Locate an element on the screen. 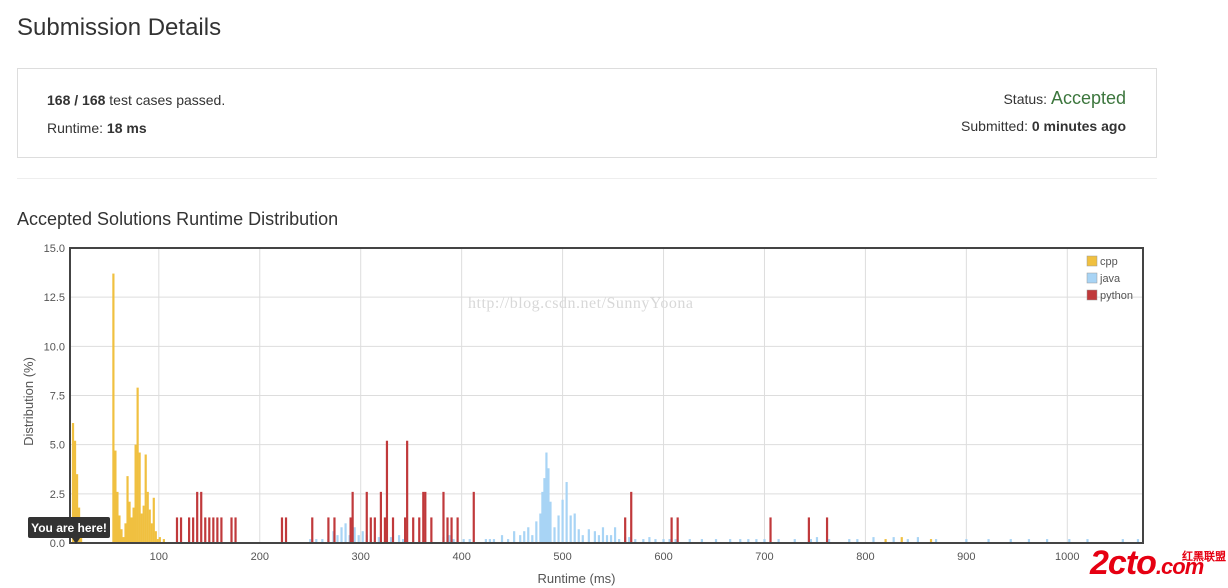 This screenshot has height=588, width=1228. section-divider is located at coordinates (587, 178).